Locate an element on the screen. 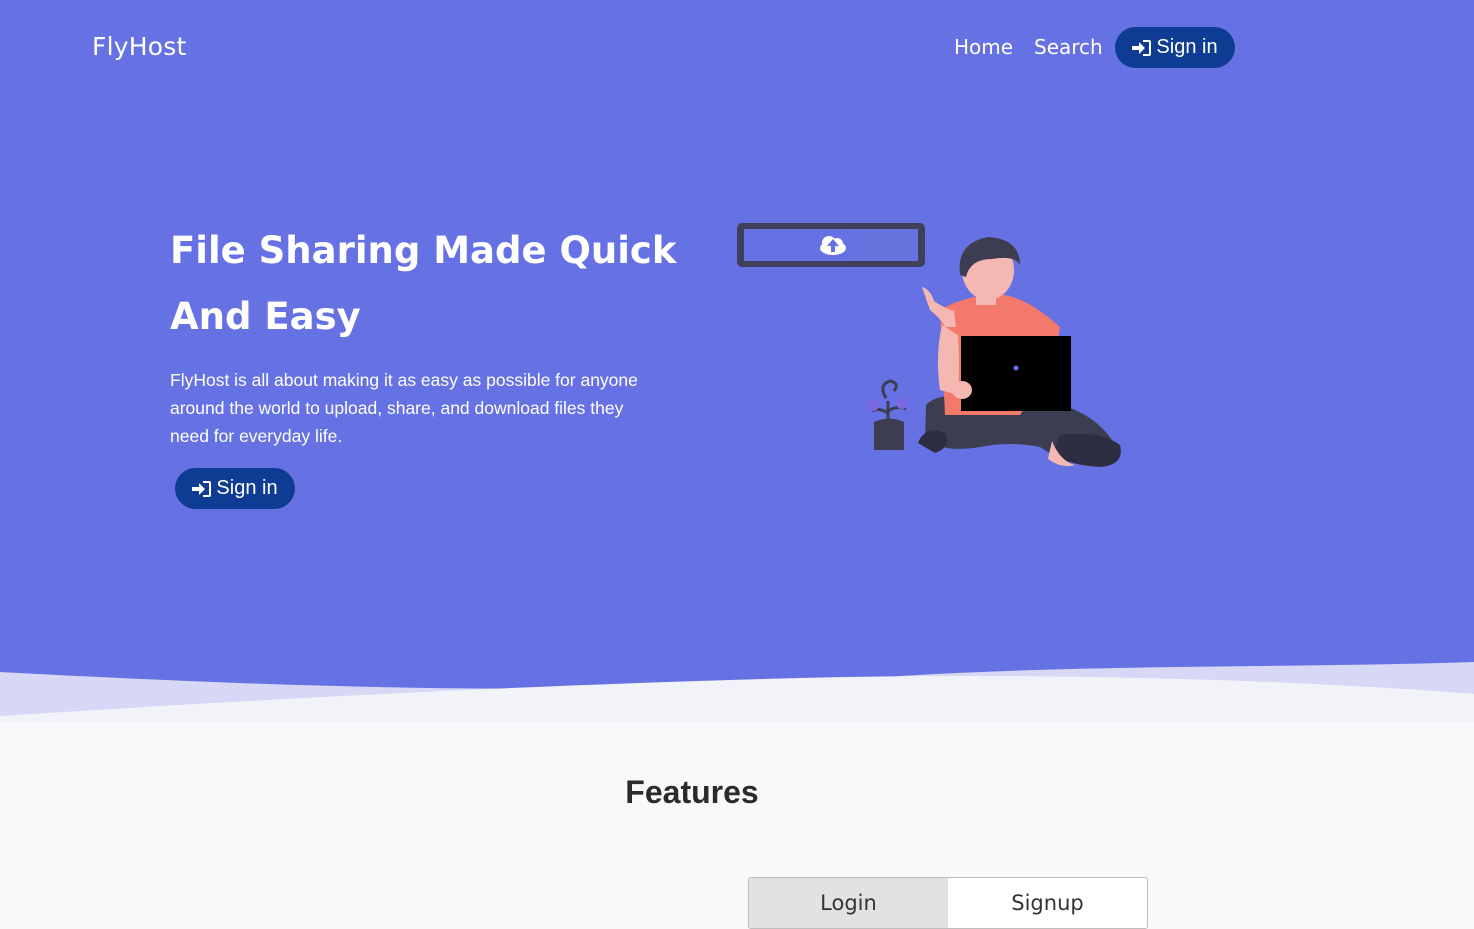 This screenshot has height=929, width=1474. nav-signin-button: Sign in is located at coordinates (1175, 47).